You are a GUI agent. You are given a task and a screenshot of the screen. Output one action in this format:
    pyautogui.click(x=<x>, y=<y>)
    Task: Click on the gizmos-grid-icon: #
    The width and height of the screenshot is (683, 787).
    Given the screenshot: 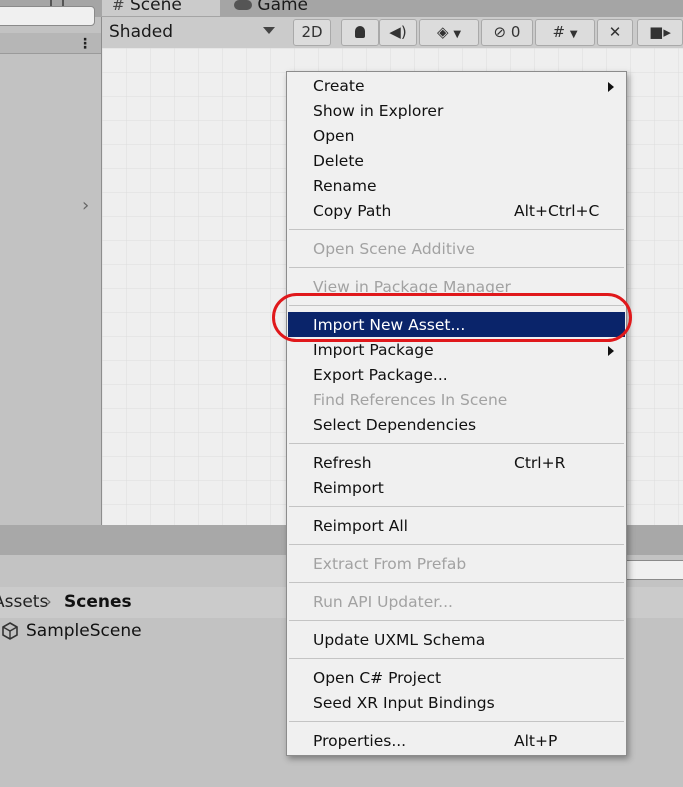 What is the action you would take?
    pyautogui.click(x=559, y=32)
    